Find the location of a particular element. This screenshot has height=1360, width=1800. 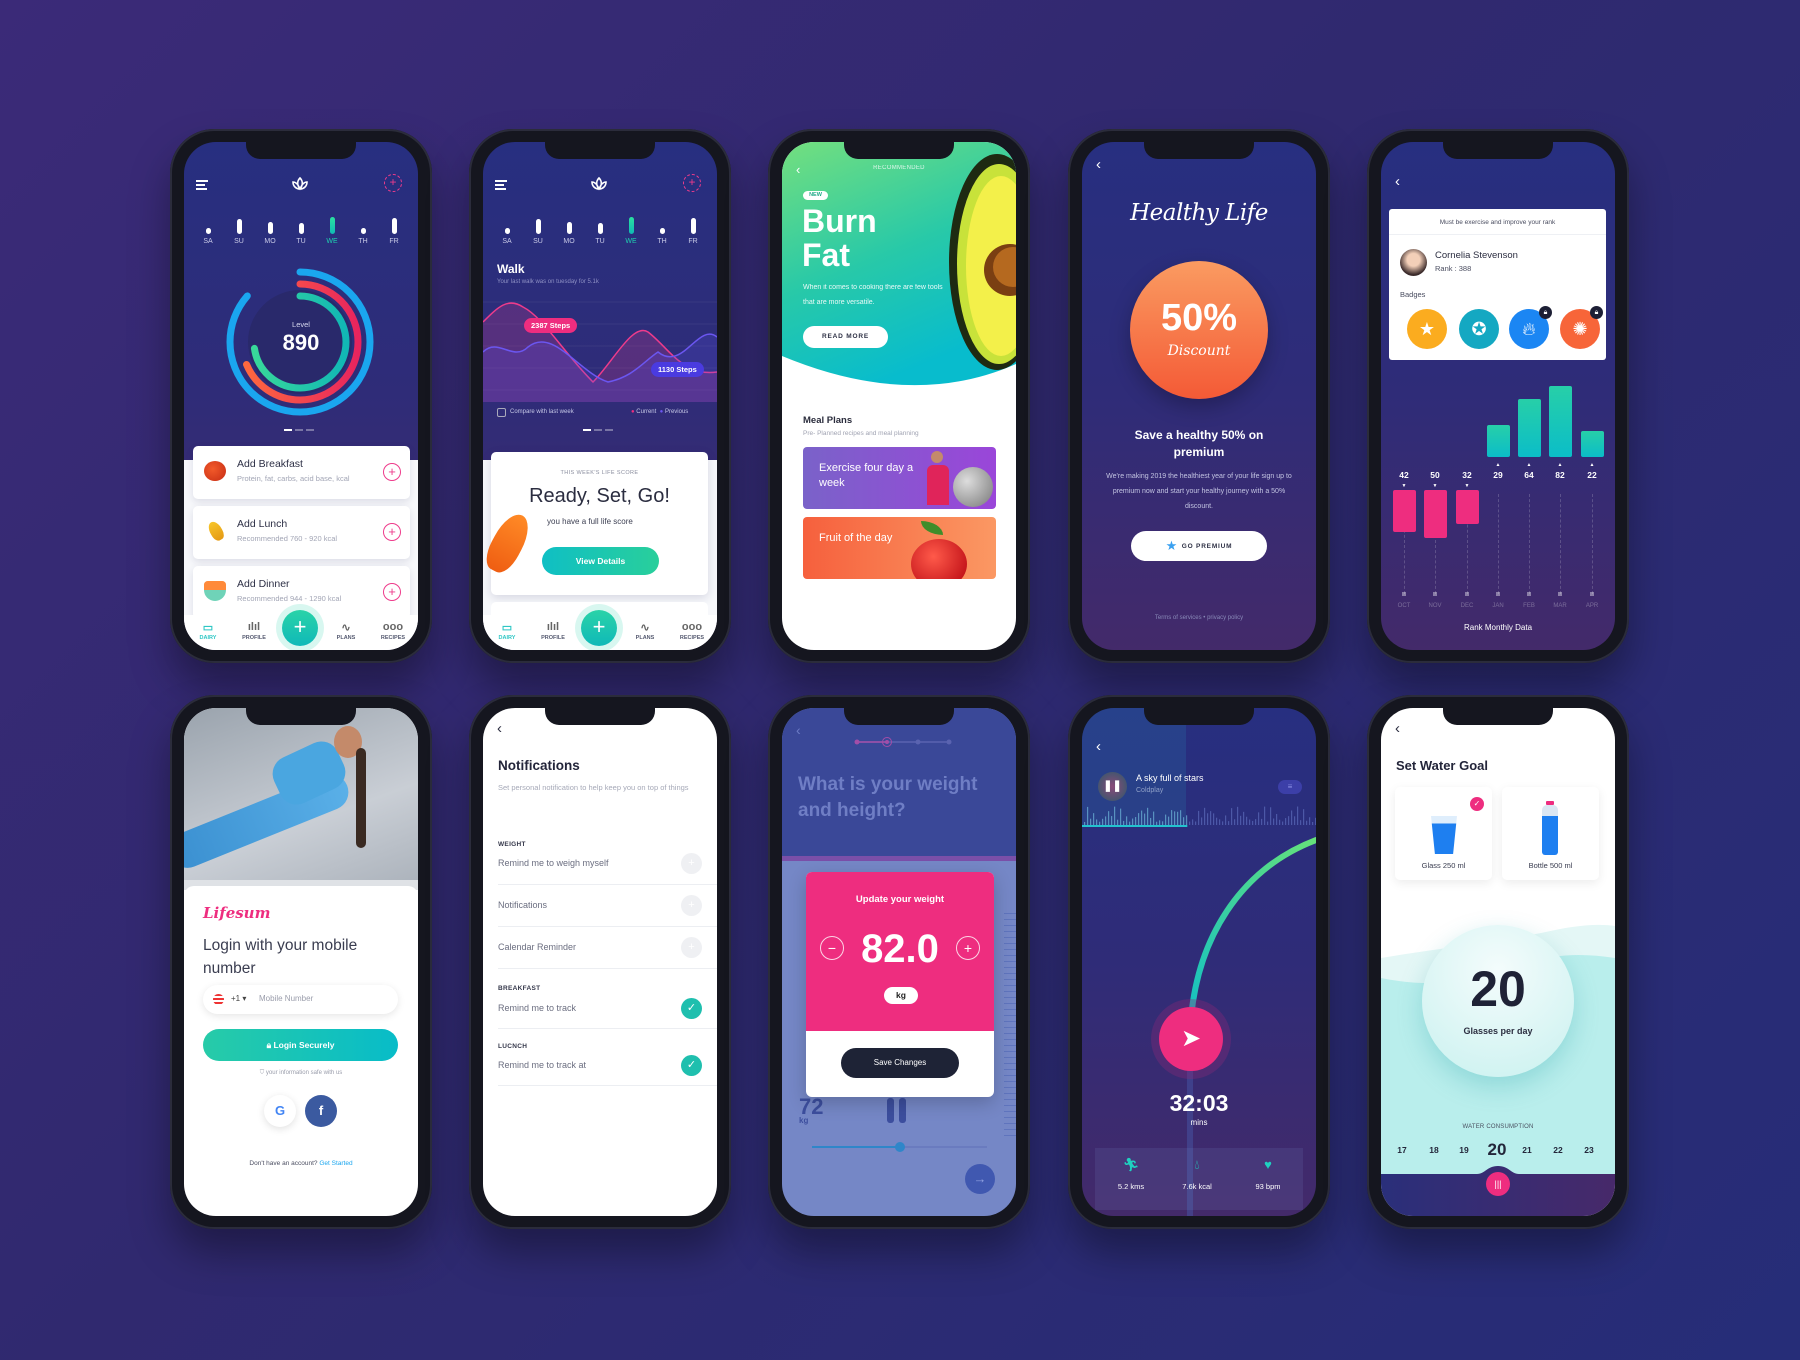

badge-4: ✺ 🔒︎ is located at coordinates (1581, 327).